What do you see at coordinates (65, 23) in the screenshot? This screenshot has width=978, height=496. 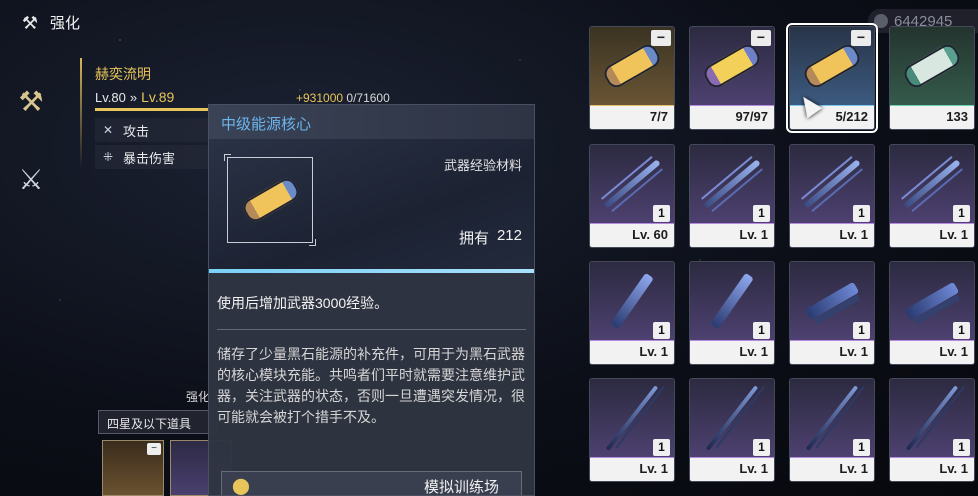 I see `page-title: 强化` at bounding box center [65, 23].